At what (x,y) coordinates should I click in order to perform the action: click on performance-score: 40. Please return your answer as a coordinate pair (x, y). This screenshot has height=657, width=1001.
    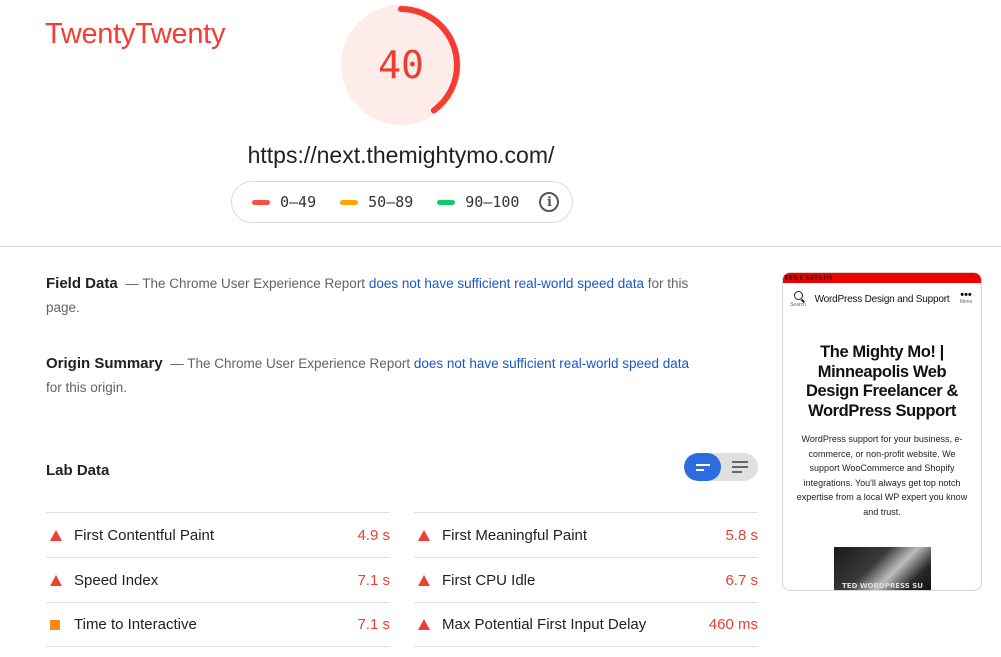
    Looking at the image, I should click on (401, 65).